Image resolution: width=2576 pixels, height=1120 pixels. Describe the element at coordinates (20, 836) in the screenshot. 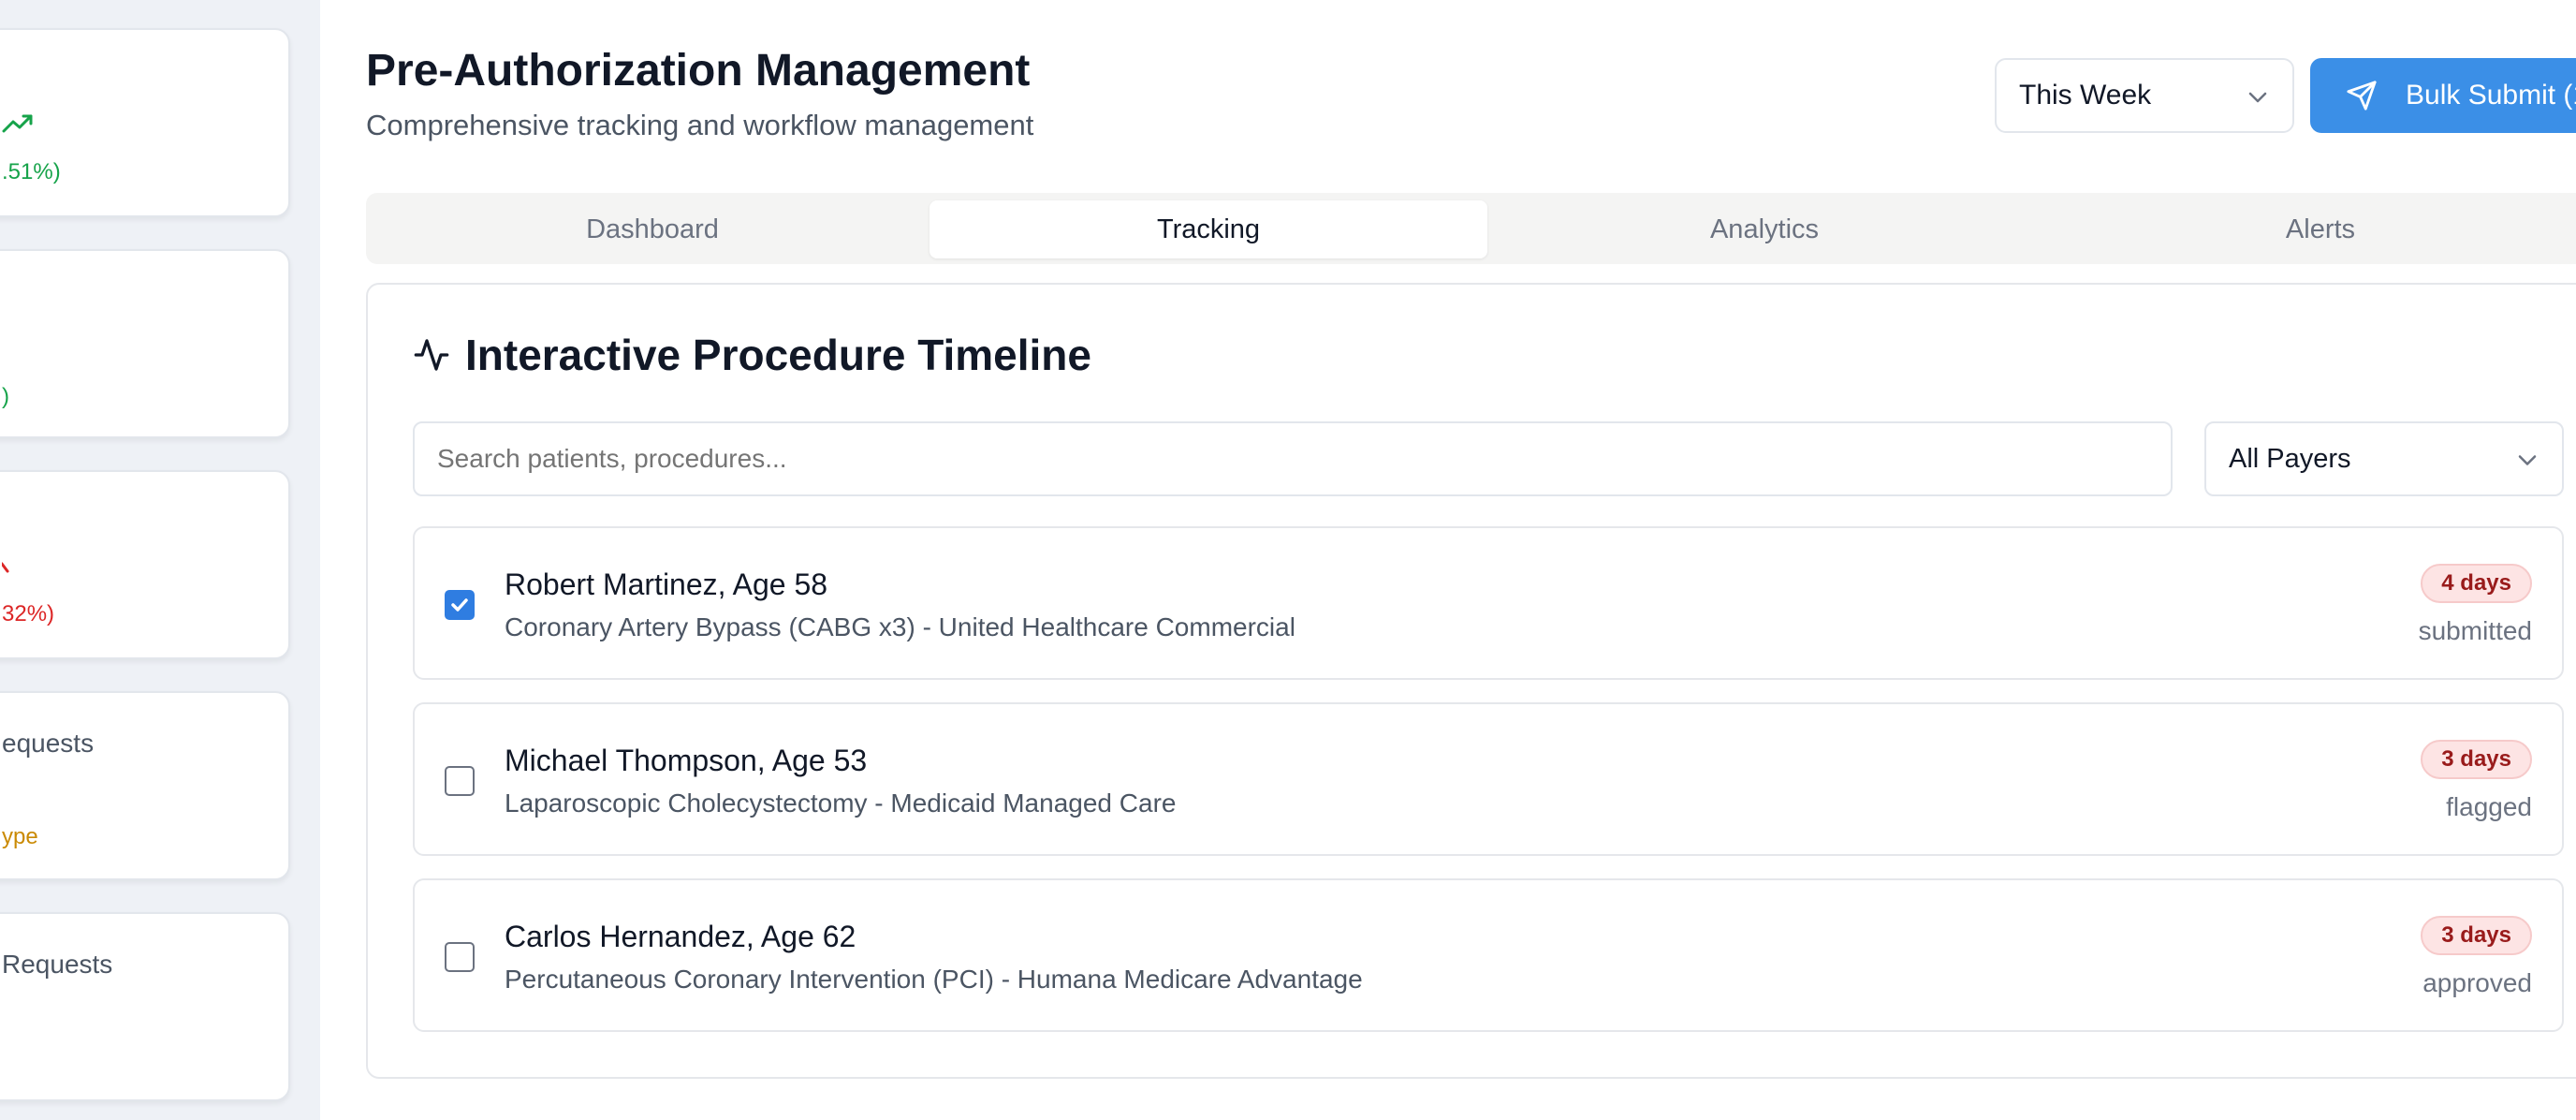

I see `metric-trend: ype` at that location.